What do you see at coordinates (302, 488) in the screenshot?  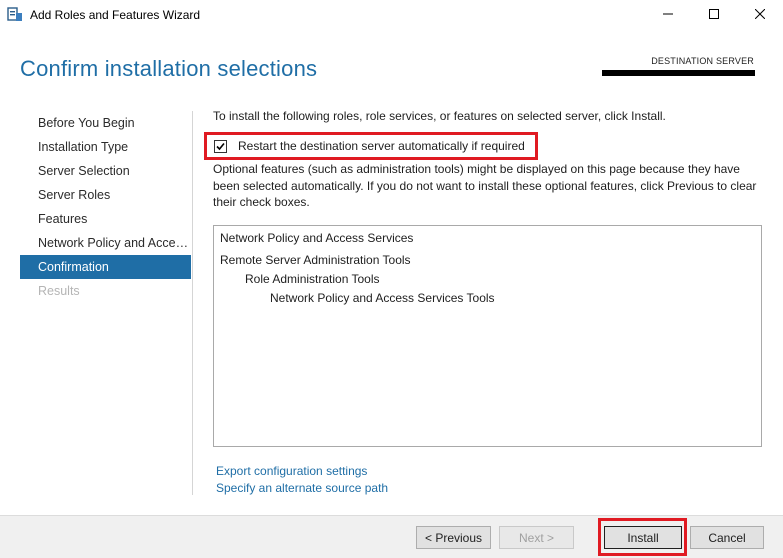 I see `alternate-source-path-link: Specify an alternate source path` at bounding box center [302, 488].